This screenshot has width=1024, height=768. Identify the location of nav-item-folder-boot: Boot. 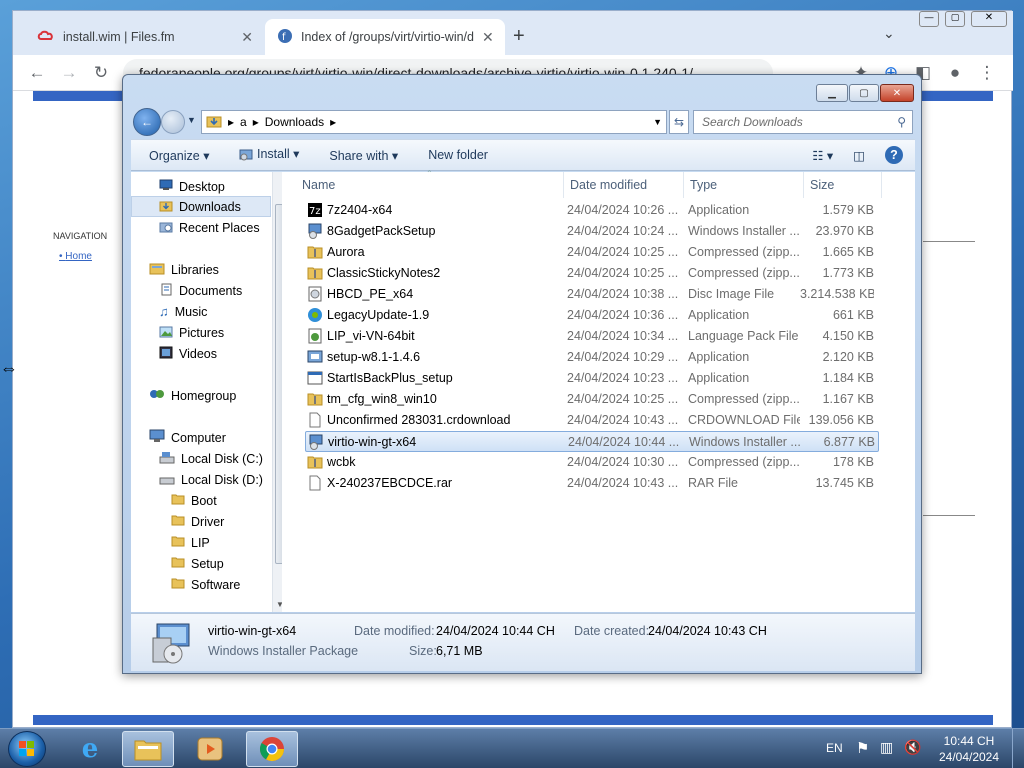
(201, 500).